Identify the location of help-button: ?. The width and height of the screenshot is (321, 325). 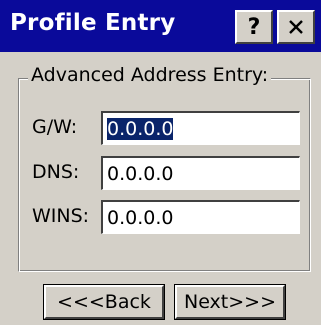
(254, 27).